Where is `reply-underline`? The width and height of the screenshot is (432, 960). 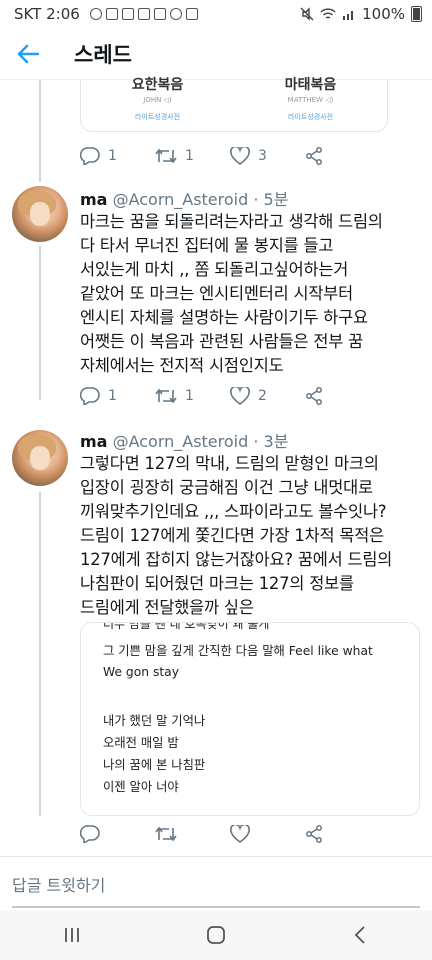
reply-underline is located at coordinates (216, 907).